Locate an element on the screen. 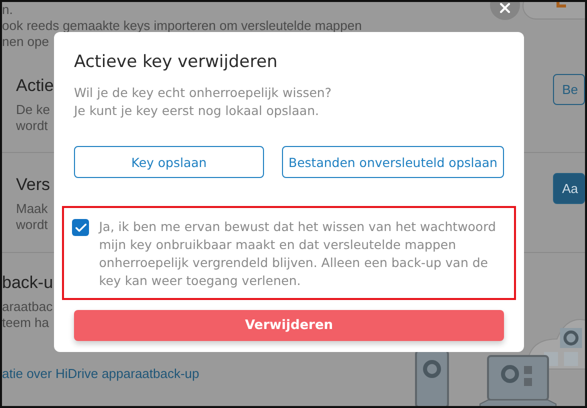 The width and height of the screenshot is (587, 408). intro-text: n. is located at coordinates (7, 10).